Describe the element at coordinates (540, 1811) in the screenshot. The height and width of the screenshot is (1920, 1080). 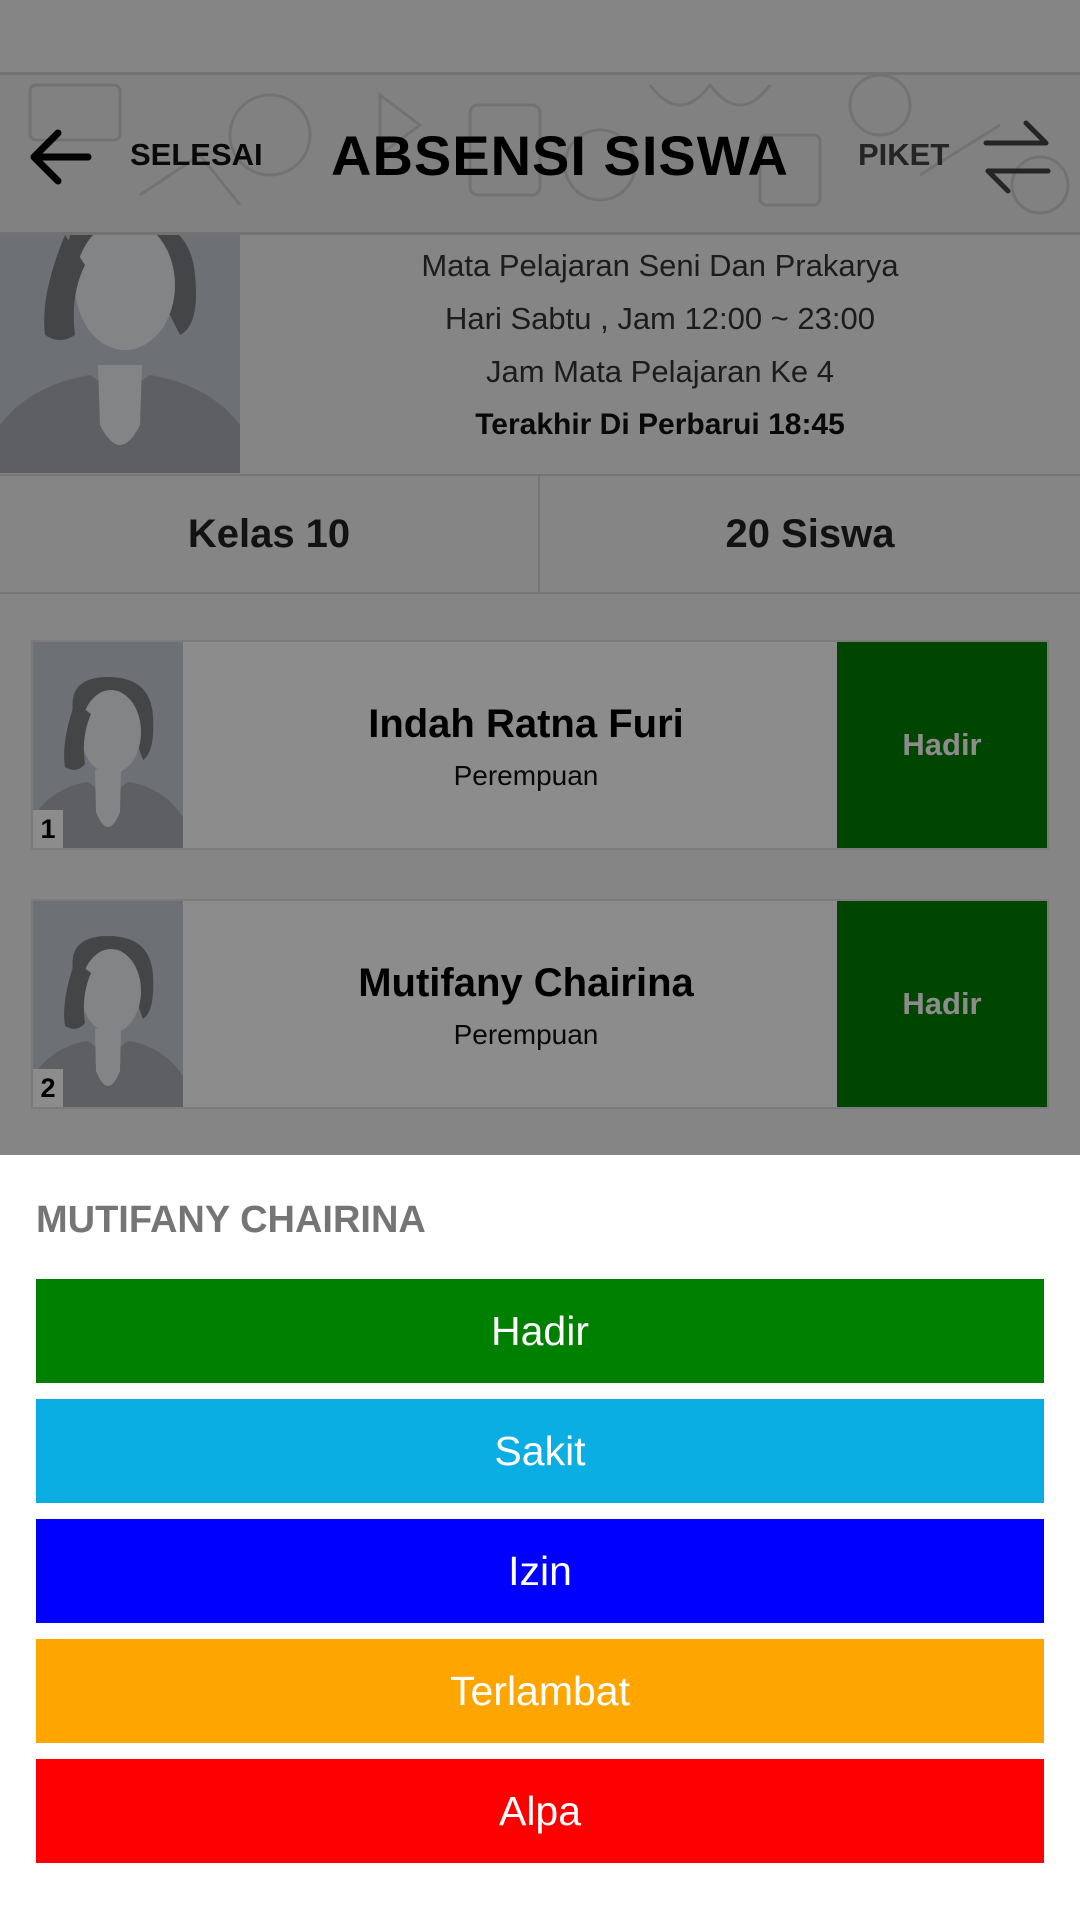
I see `option-alpa-button: Alpa` at that location.